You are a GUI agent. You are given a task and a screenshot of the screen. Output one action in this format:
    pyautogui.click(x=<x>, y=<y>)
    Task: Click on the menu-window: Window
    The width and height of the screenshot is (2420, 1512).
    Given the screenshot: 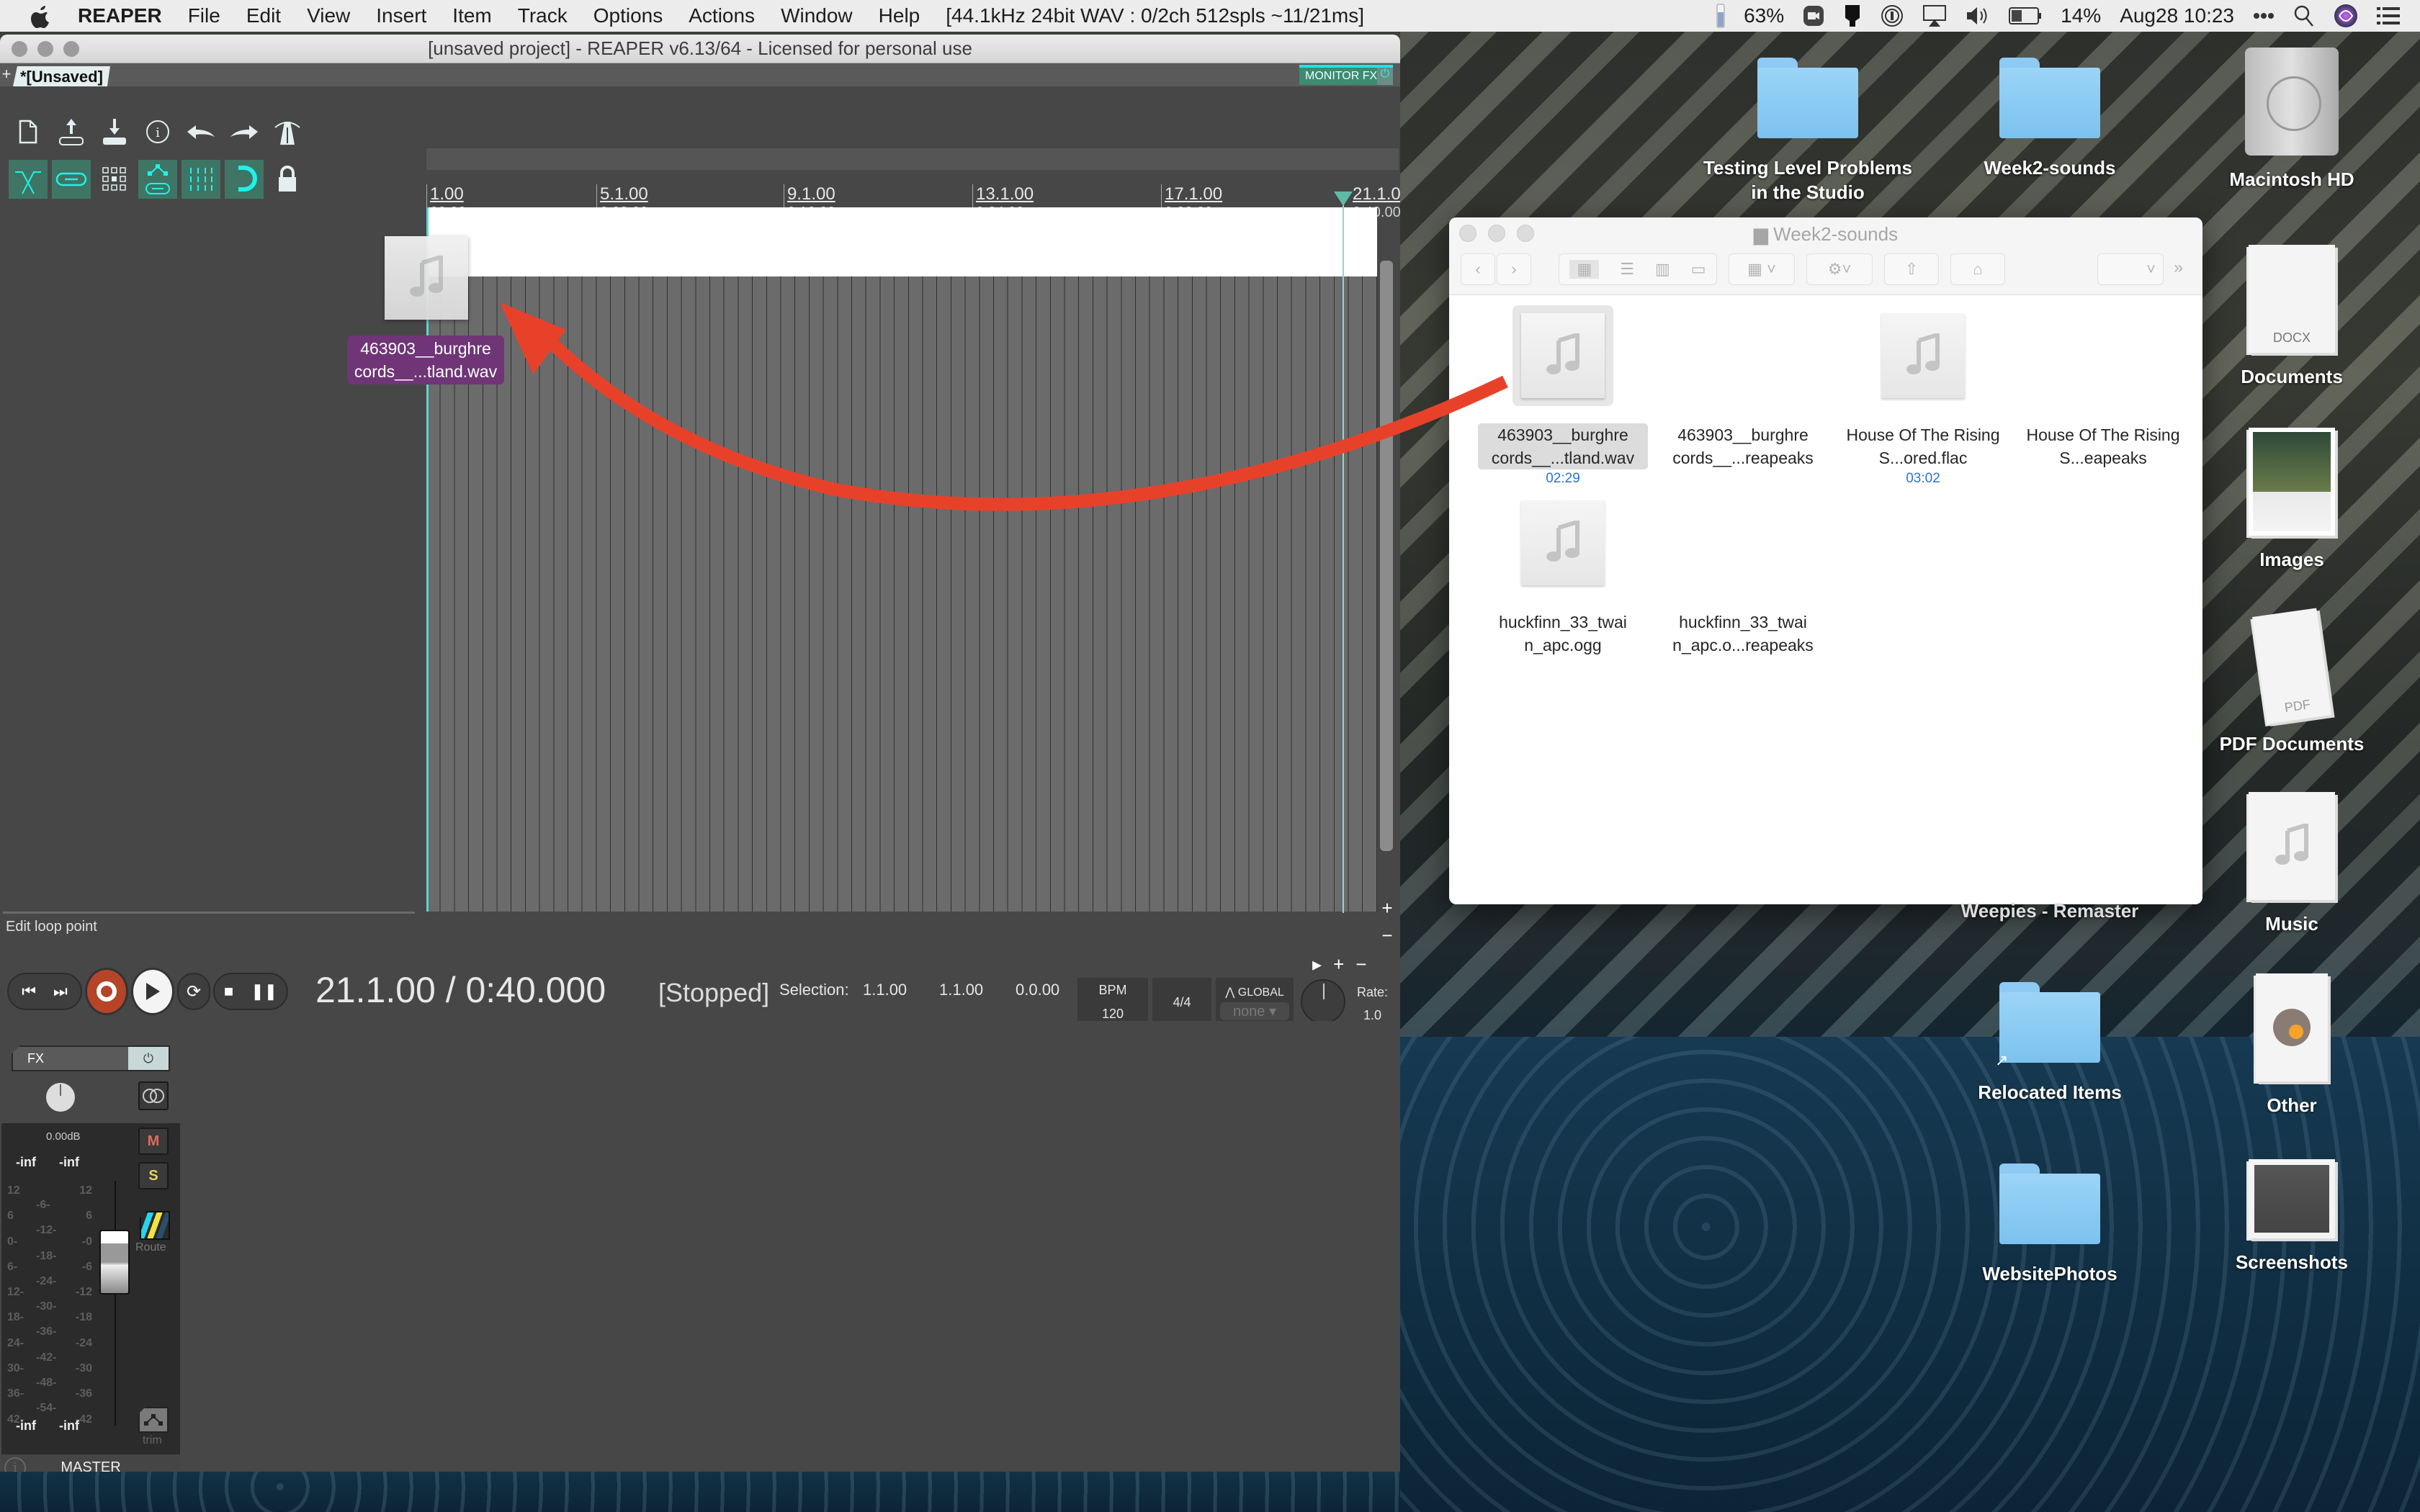 What is the action you would take?
    pyautogui.click(x=817, y=15)
    